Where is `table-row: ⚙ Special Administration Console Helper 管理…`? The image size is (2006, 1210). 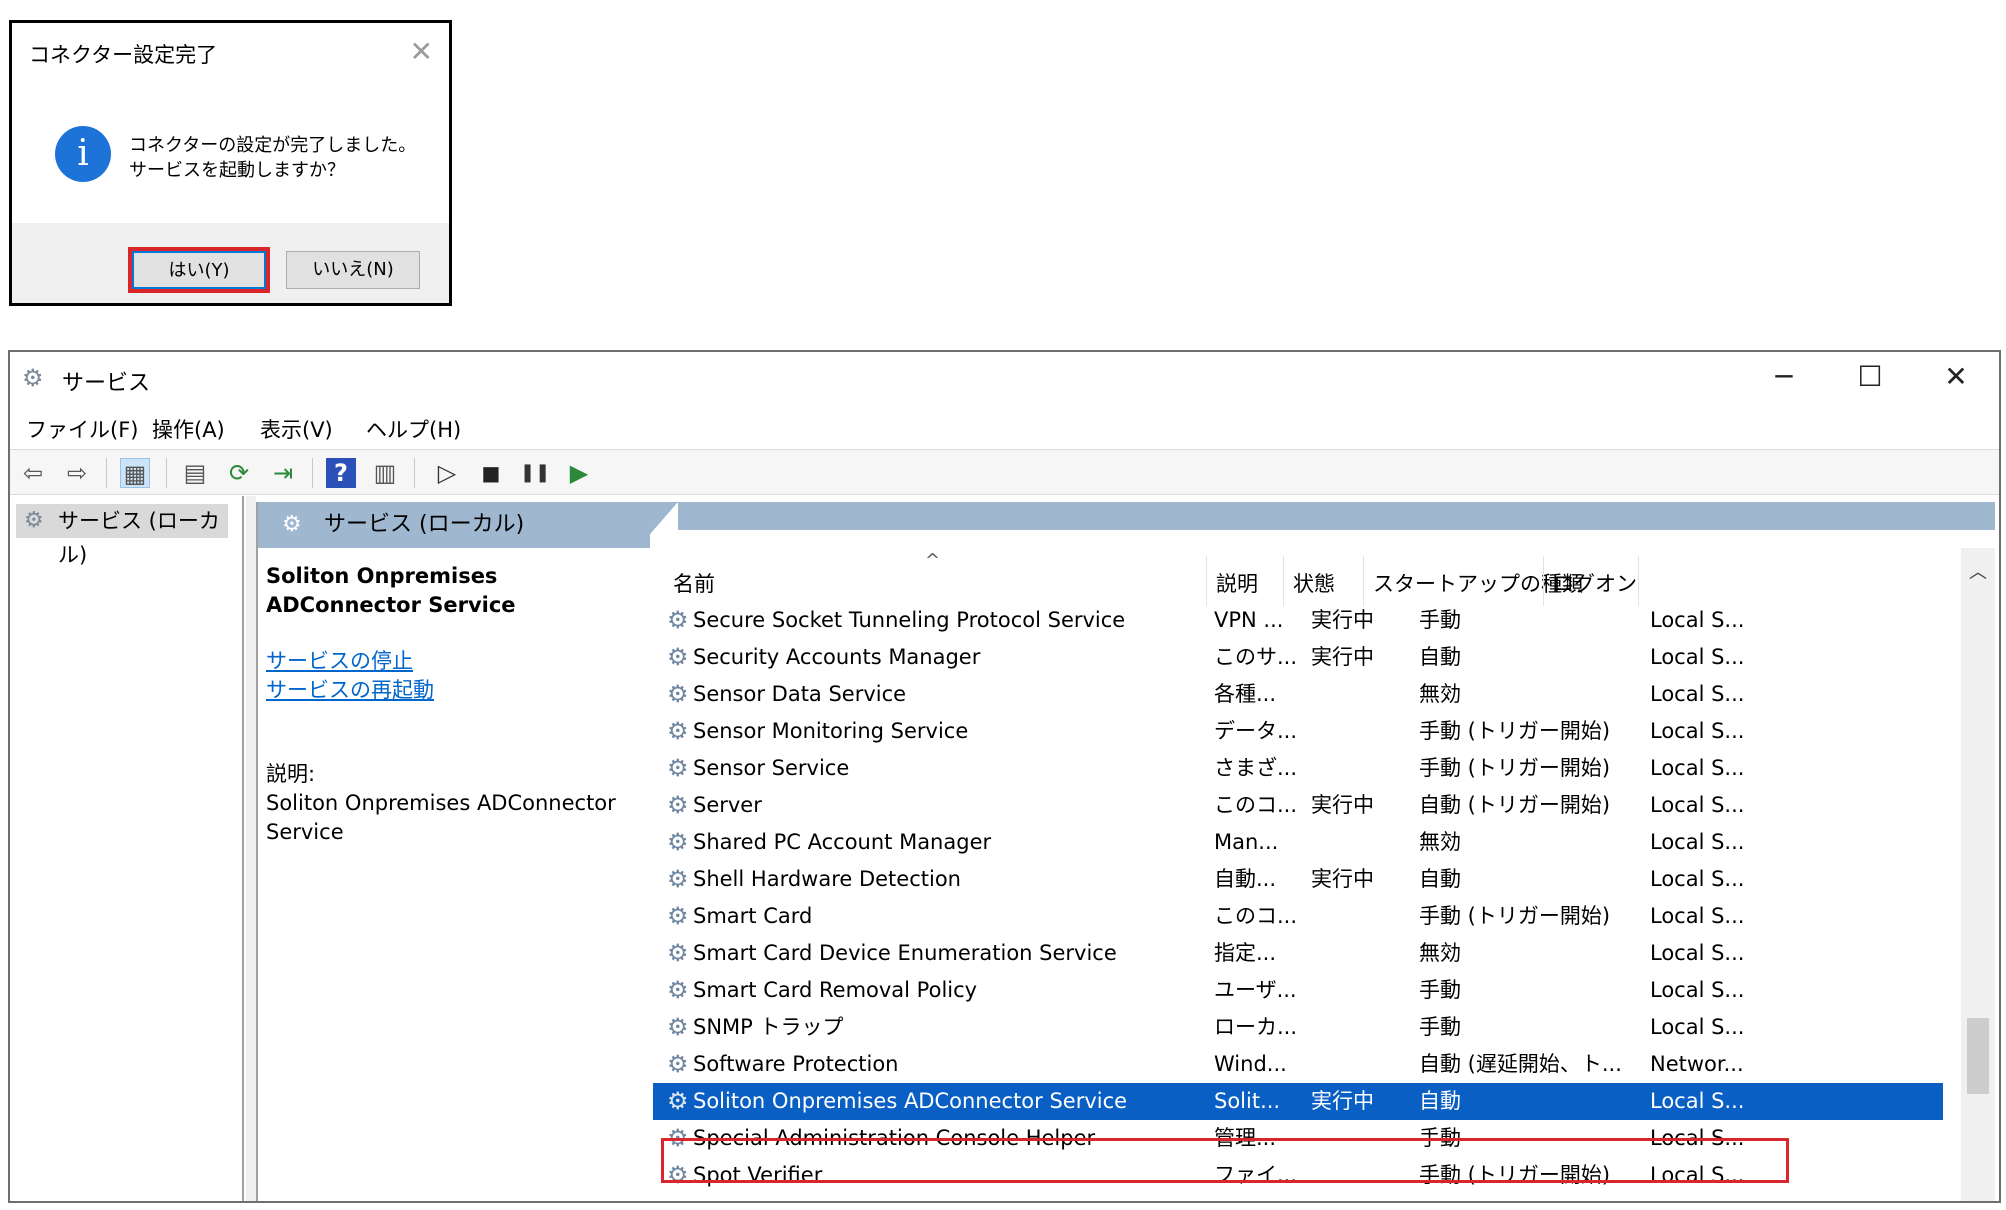
table-row: ⚙ Special Administration Console Helper 管理… is located at coordinates (1307, 1138).